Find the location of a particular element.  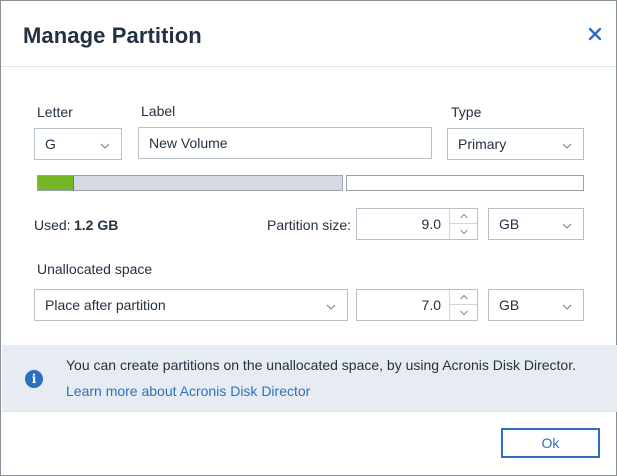

learn-more-link: Learn more about Acronis Disk Director is located at coordinates (188, 391).